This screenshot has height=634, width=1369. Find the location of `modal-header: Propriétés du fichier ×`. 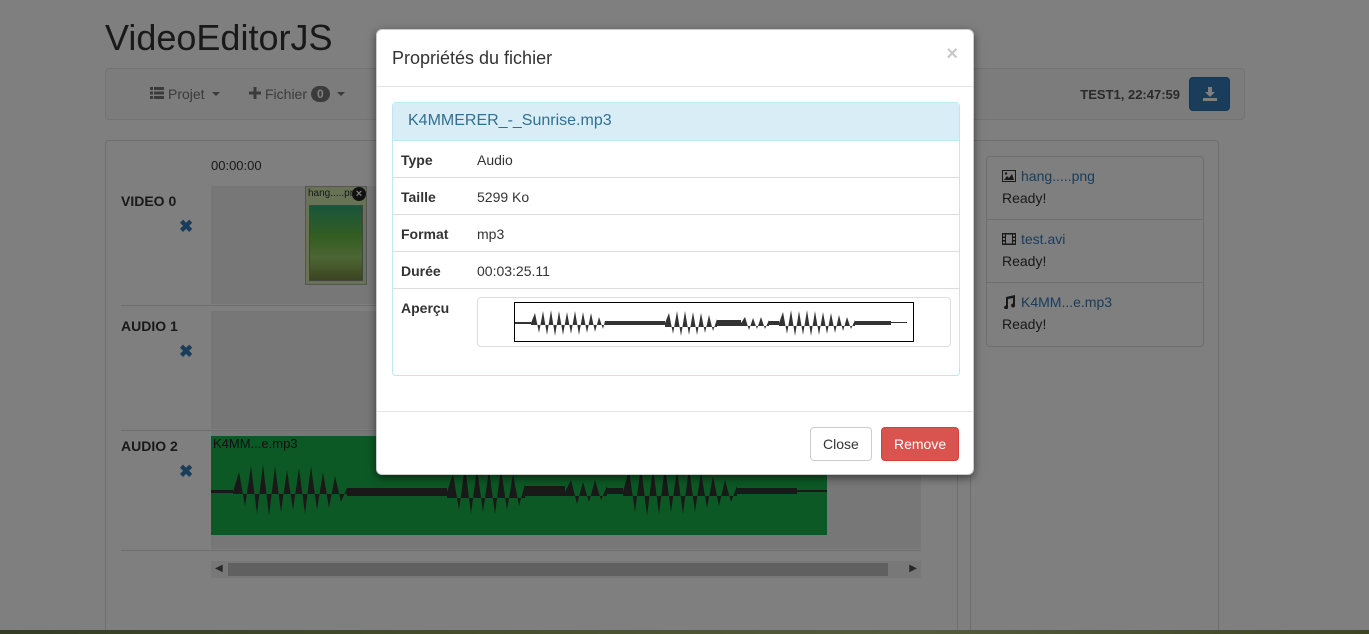

modal-header: Propriétés du fichier × is located at coordinates (675, 58).